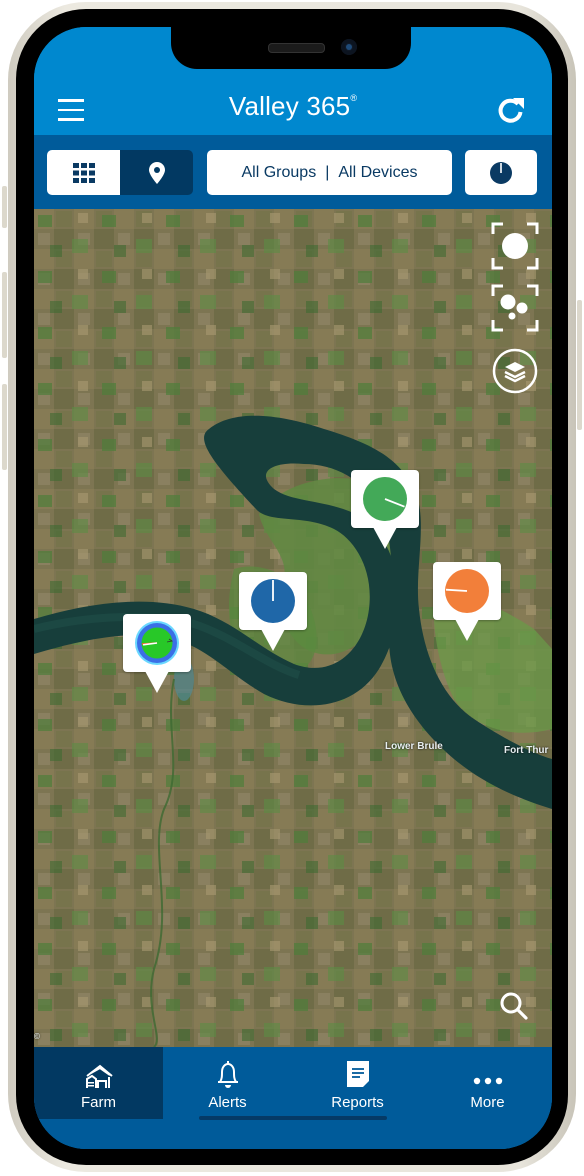 This screenshot has width=584, height=1176. I want to click on app-title: Valley 365®, so click(293, 106).